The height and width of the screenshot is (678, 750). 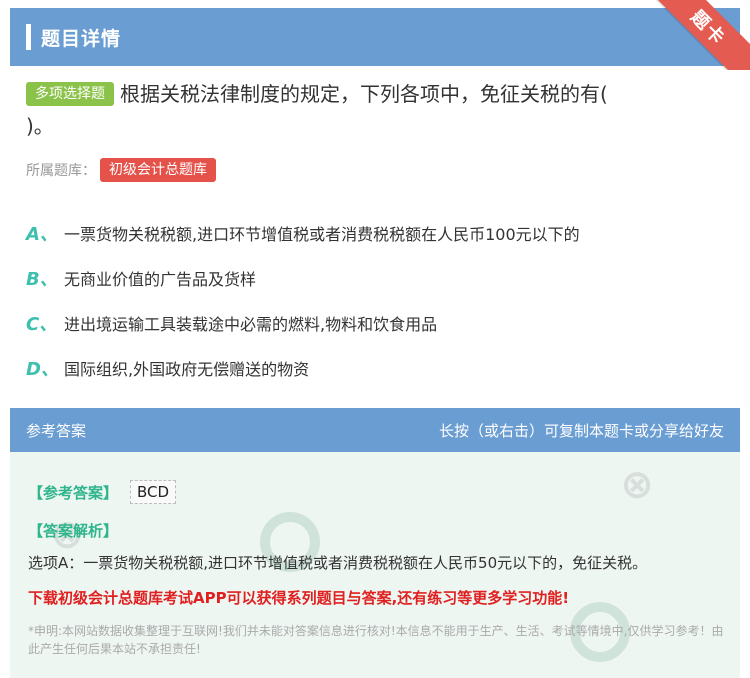 I want to click on page-title: 题目详情, so click(x=81, y=38).